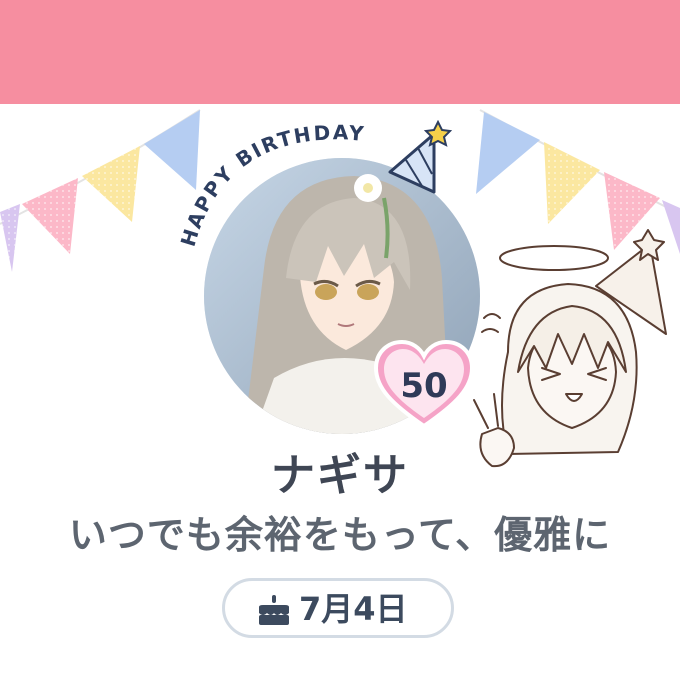 This screenshot has height=680, width=680. I want to click on birthday-pill: 7月4日, so click(338, 608).